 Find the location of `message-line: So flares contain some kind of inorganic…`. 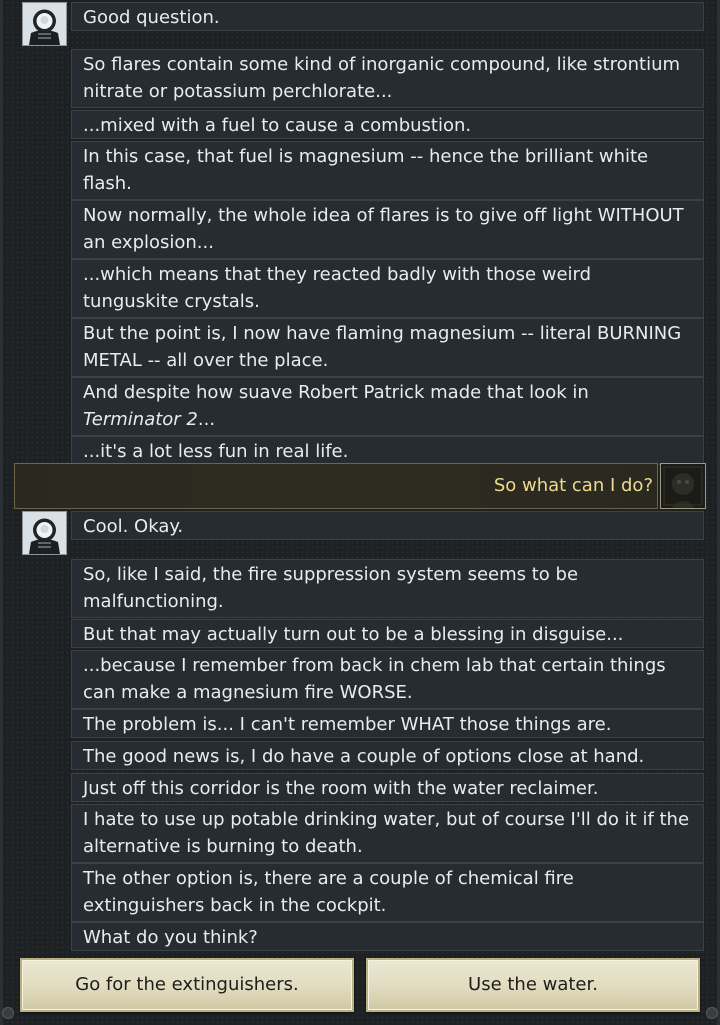

message-line: So flares contain some kind of inorganic… is located at coordinates (382, 64).